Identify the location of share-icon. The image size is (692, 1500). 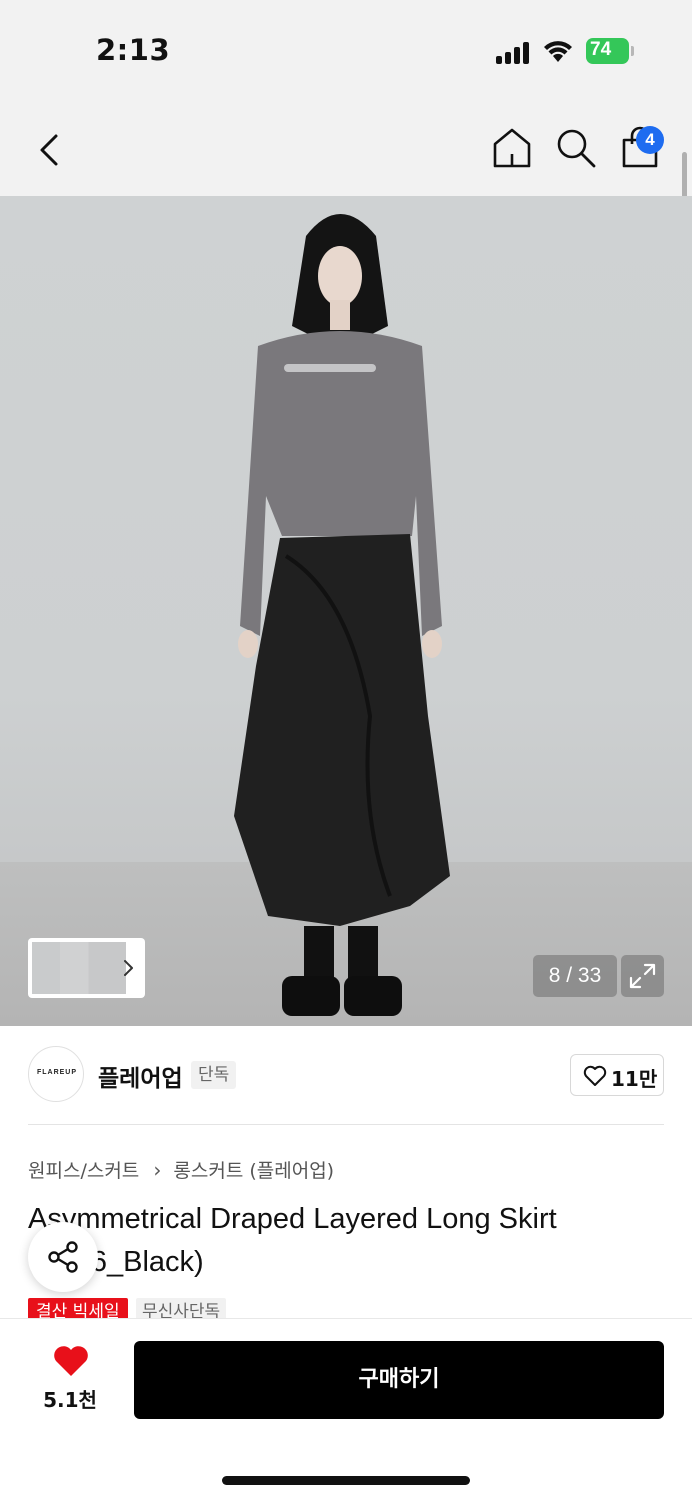
(63, 1257).